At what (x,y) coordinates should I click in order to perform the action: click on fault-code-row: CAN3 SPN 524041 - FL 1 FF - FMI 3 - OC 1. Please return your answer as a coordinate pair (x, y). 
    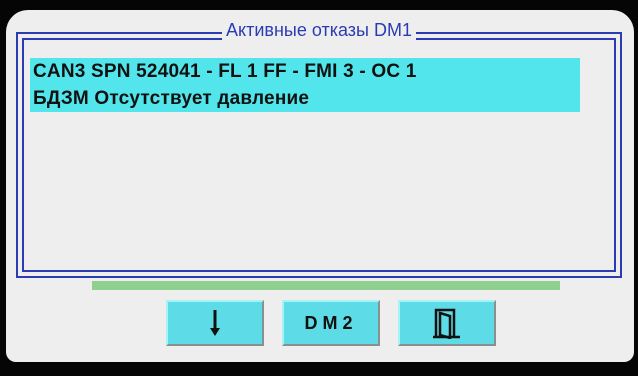
    Looking at the image, I should click on (305, 71).